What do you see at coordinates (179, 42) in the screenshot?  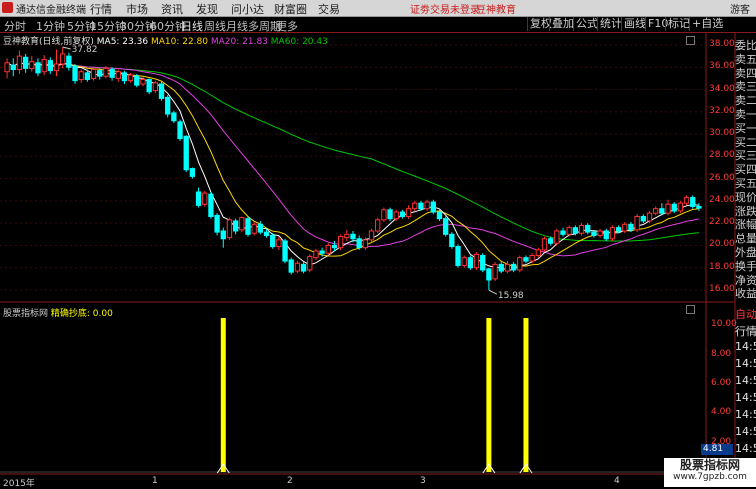 I see `ma10-value: MA10: 22.80` at bounding box center [179, 42].